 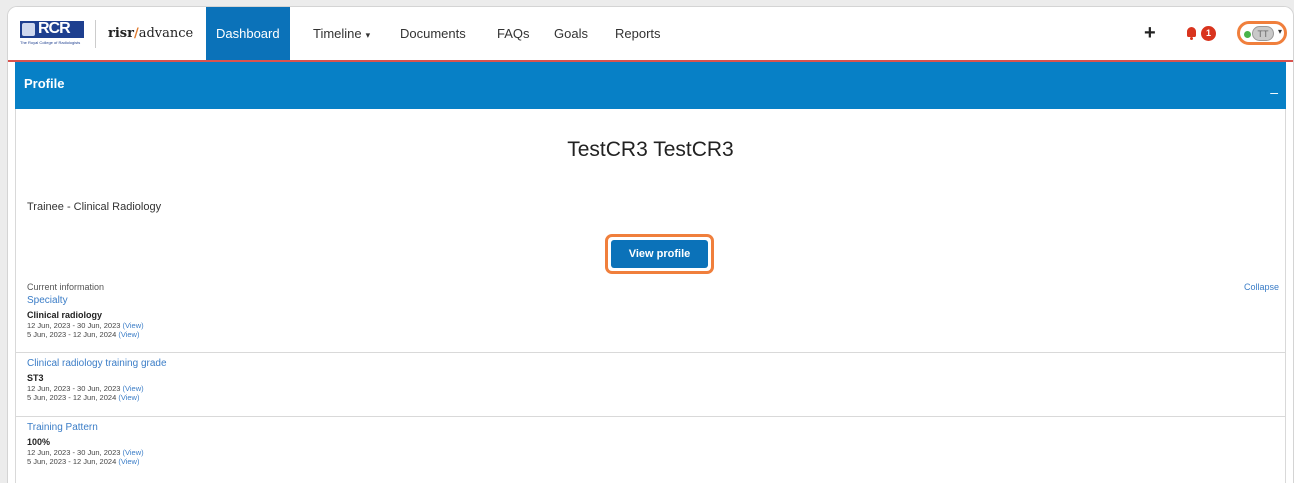 What do you see at coordinates (65, 315) in the screenshot?
I see `info-value: Clinical radiology` at bounding box center [65, 315].